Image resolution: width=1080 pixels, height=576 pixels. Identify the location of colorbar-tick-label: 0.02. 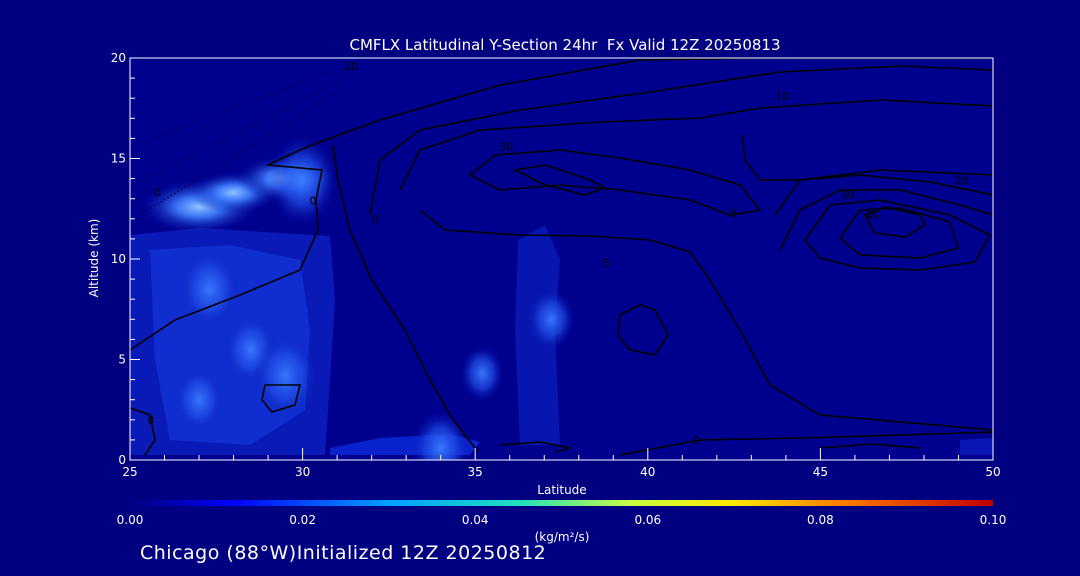
(302, 520).